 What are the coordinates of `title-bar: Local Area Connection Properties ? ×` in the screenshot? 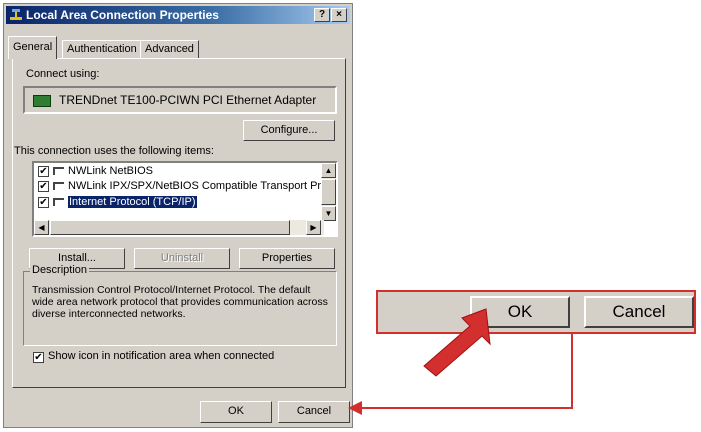 It's located at (178, 15).